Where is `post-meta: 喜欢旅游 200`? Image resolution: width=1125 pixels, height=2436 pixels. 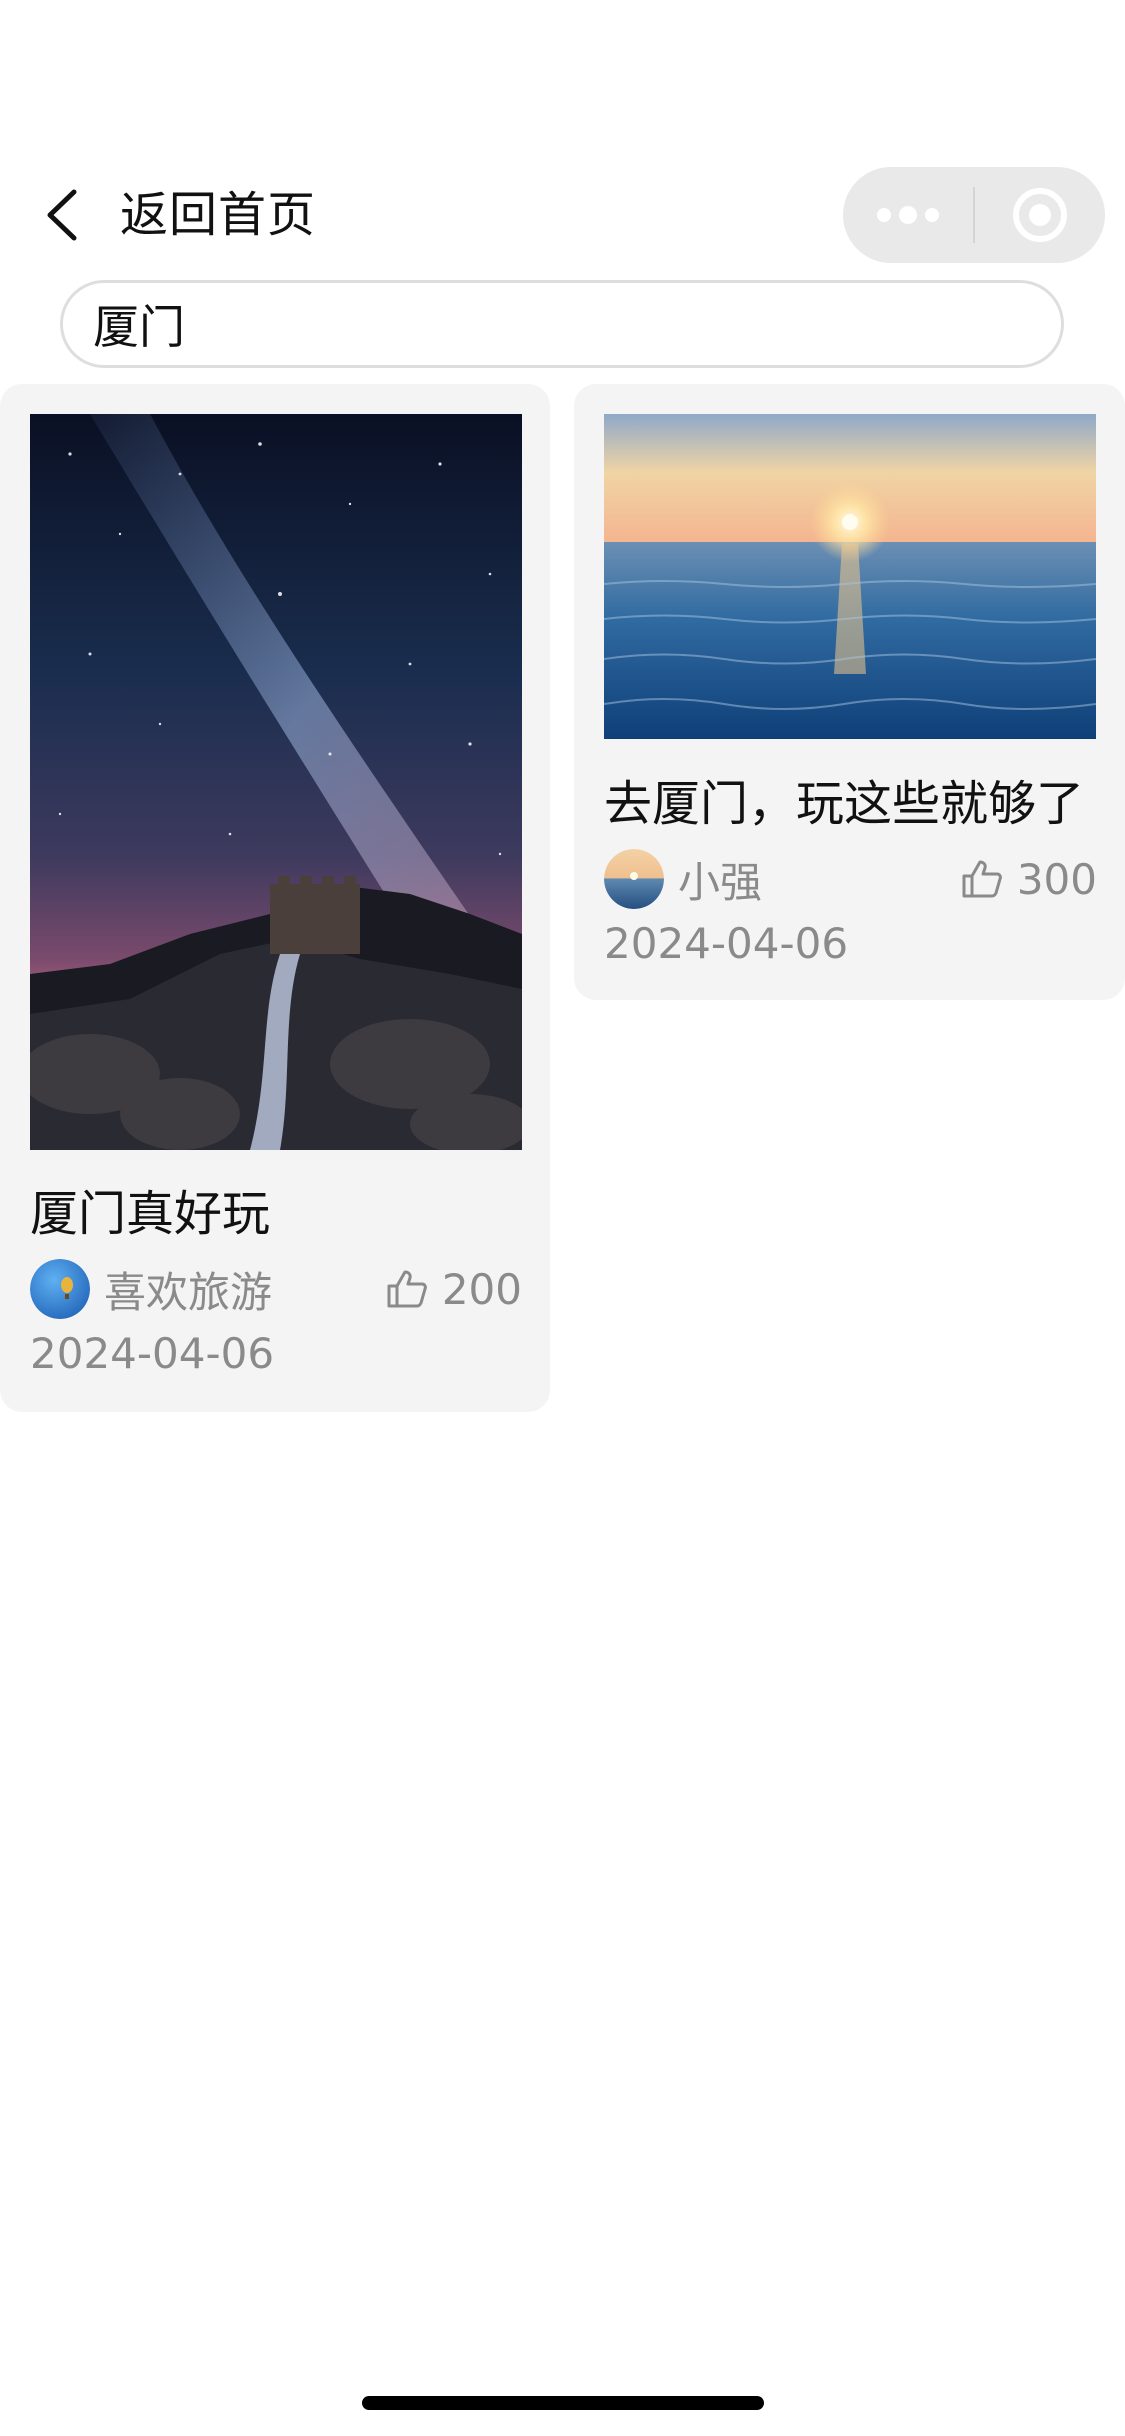
post-meta: 喜欢旅游 200 is located at coordinates (276, 1289).